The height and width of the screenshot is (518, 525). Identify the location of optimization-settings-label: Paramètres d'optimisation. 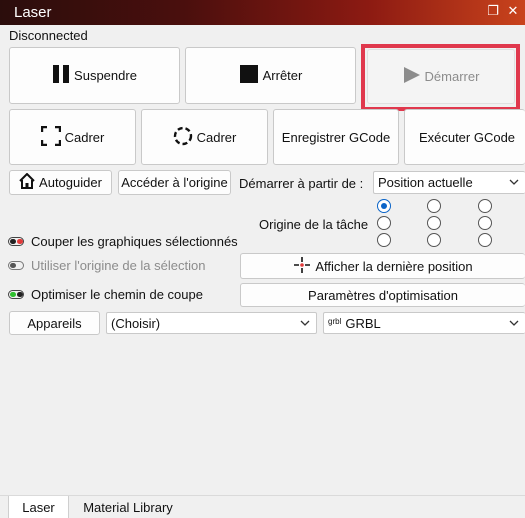
(383, 295).